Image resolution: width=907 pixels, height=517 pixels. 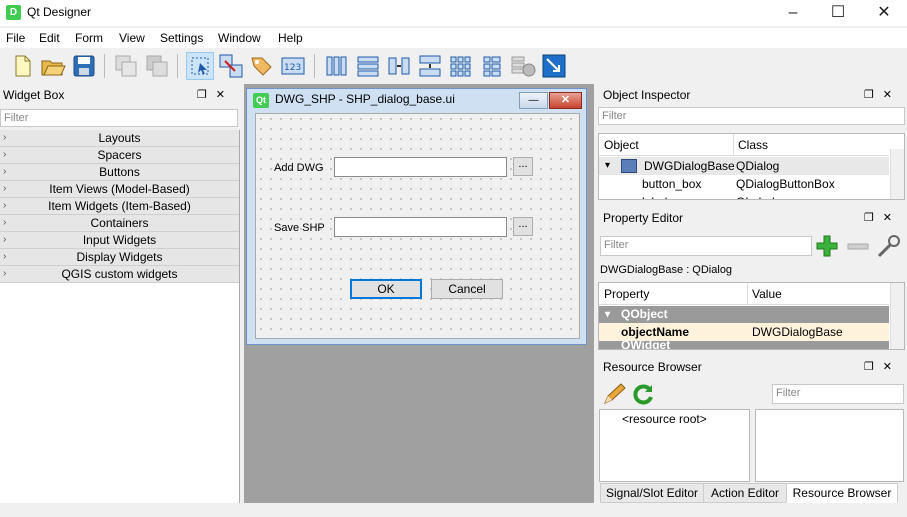 What do you see at coordinates (430, 66) in the screenshot?
I see `layout-splitter-vertical-icon` at bounding box center [430, 66].